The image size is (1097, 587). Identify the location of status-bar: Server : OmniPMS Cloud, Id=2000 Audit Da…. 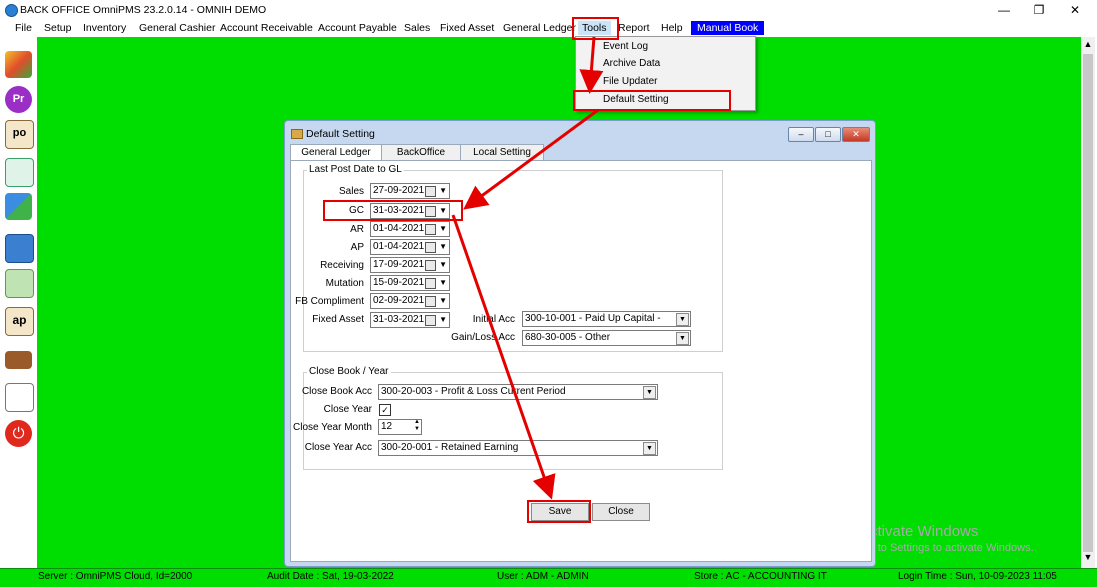
(548, 577).